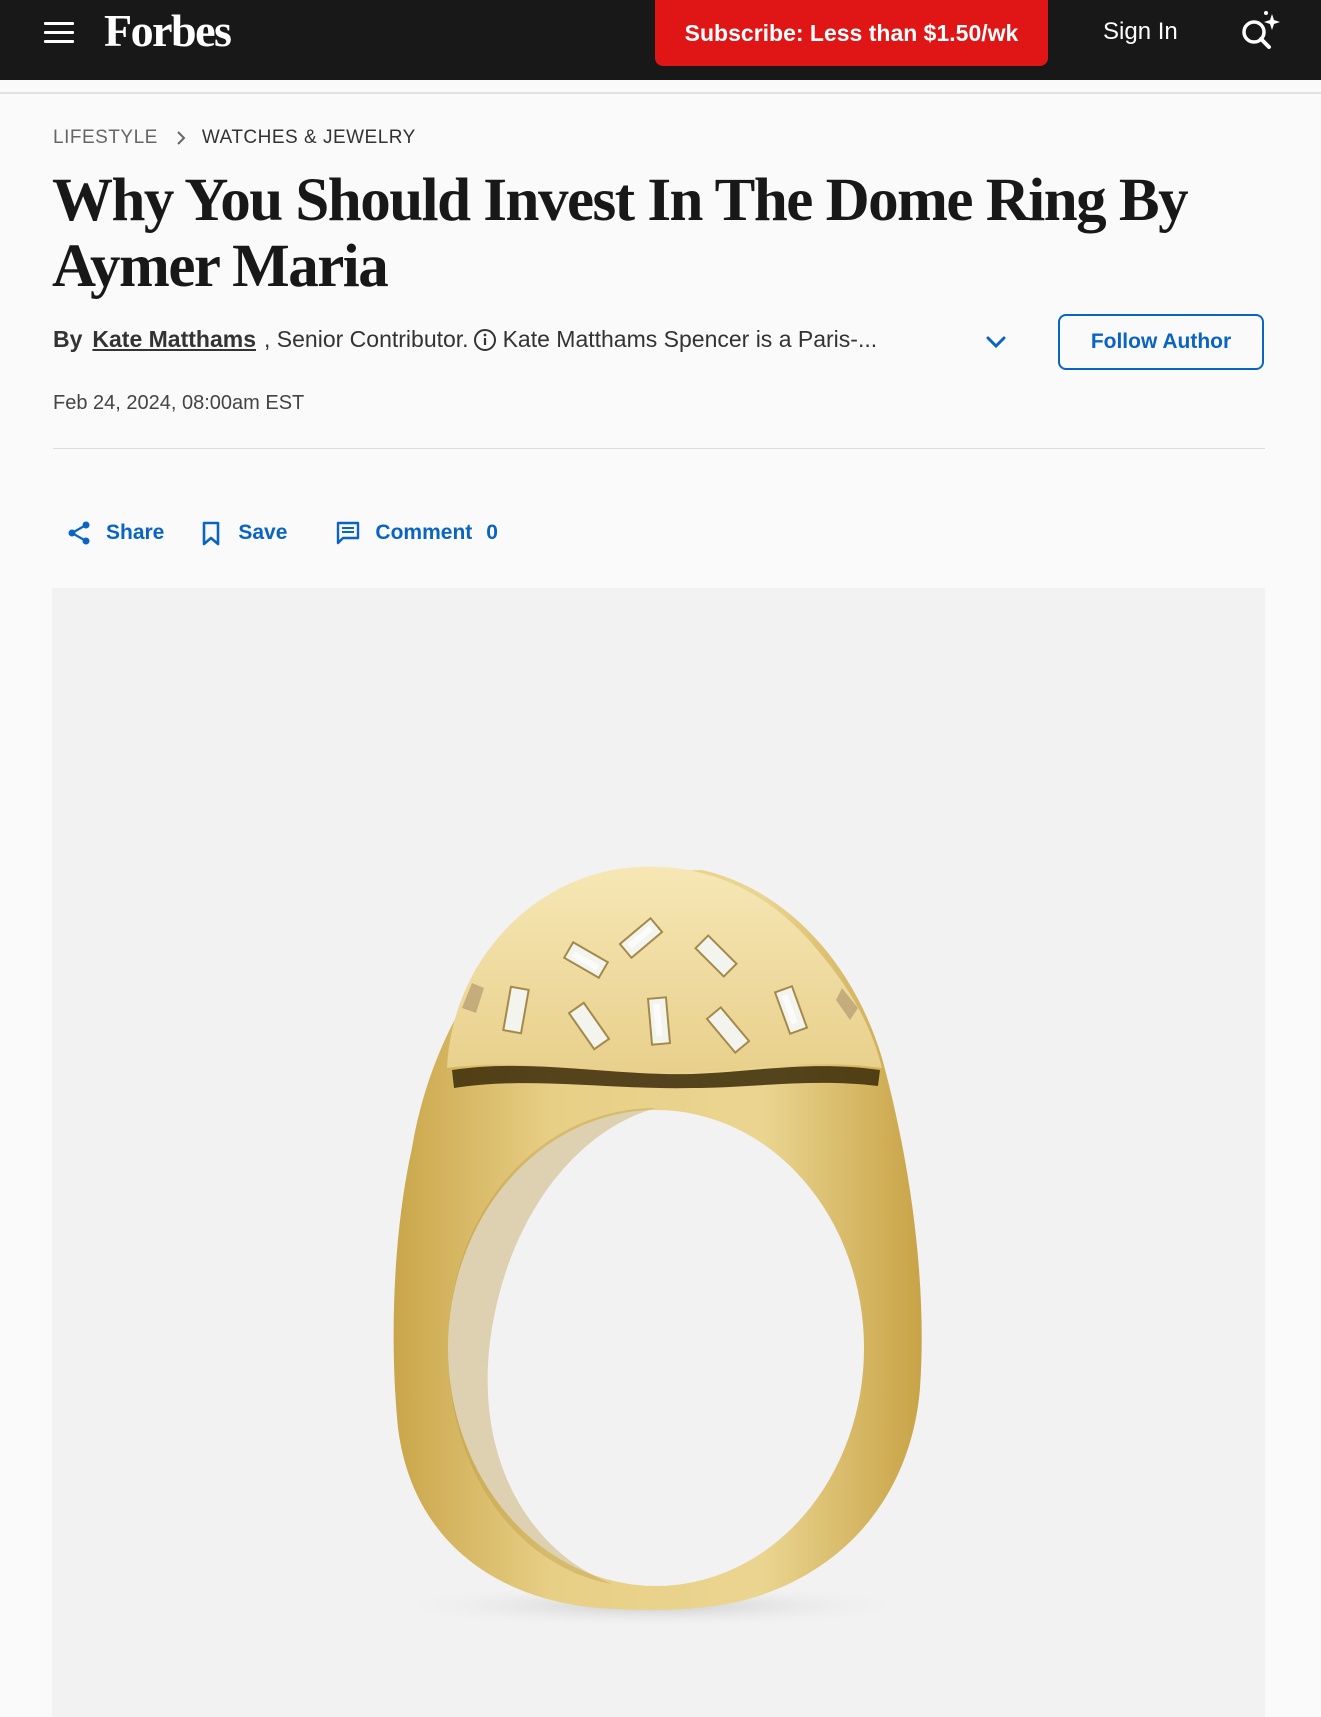  Describe the element at coordinates (851, 33) in the screenshot. I see `subscribe-button: Subscribe: Less than $1.50/wk` at that location.